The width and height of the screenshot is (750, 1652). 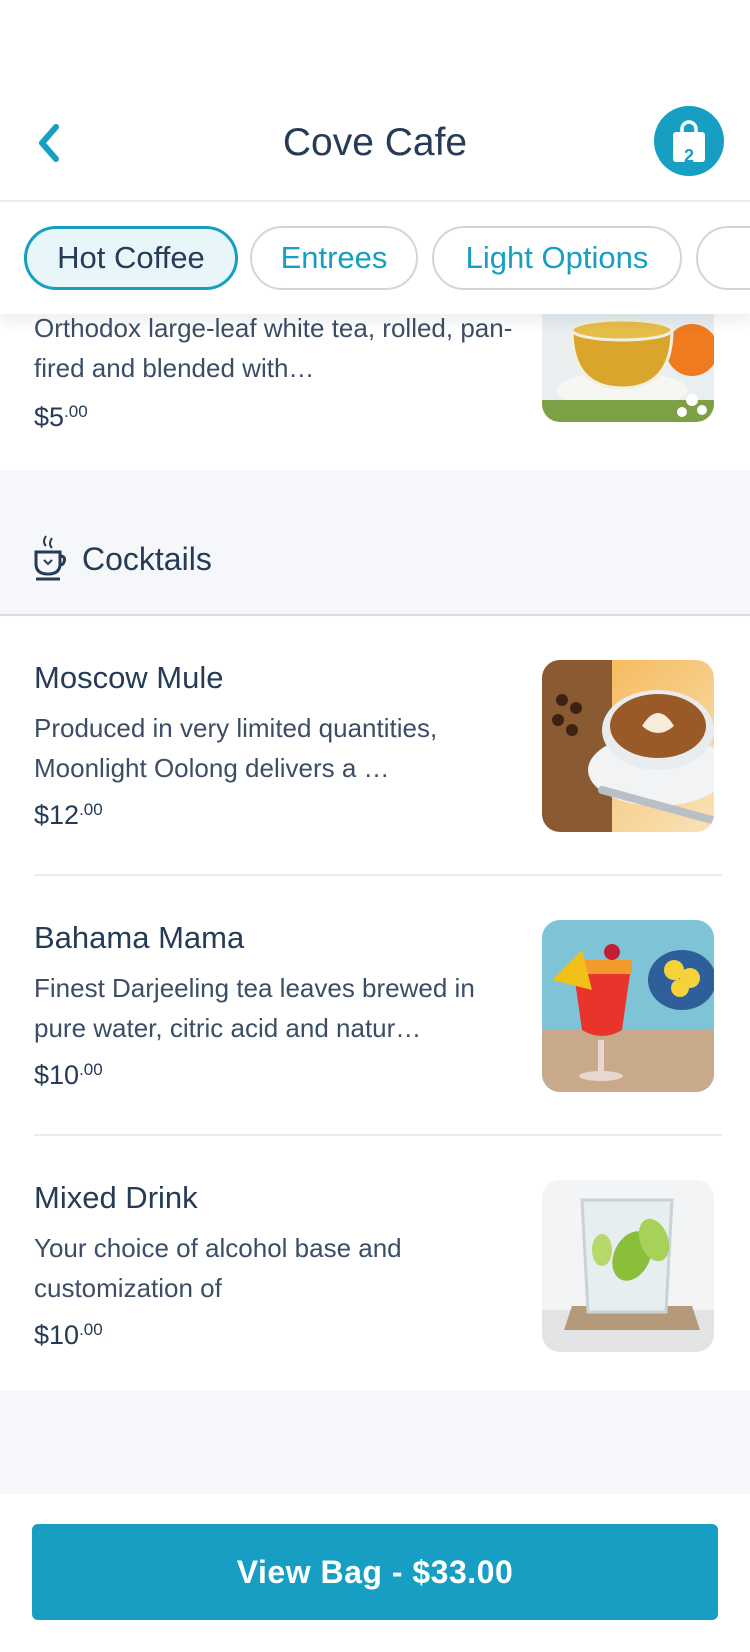 What do you see at coordinates (50, 558) in the screenshot?
I see `teacup-icon` at bounding box center [50, 558].